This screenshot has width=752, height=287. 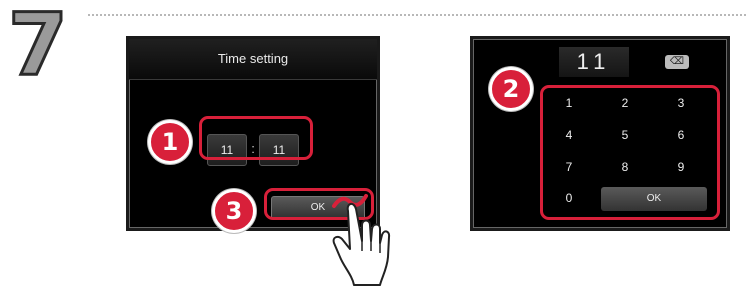 I want to click on backspace-icon: ⌫, so click(x=677, y=62).